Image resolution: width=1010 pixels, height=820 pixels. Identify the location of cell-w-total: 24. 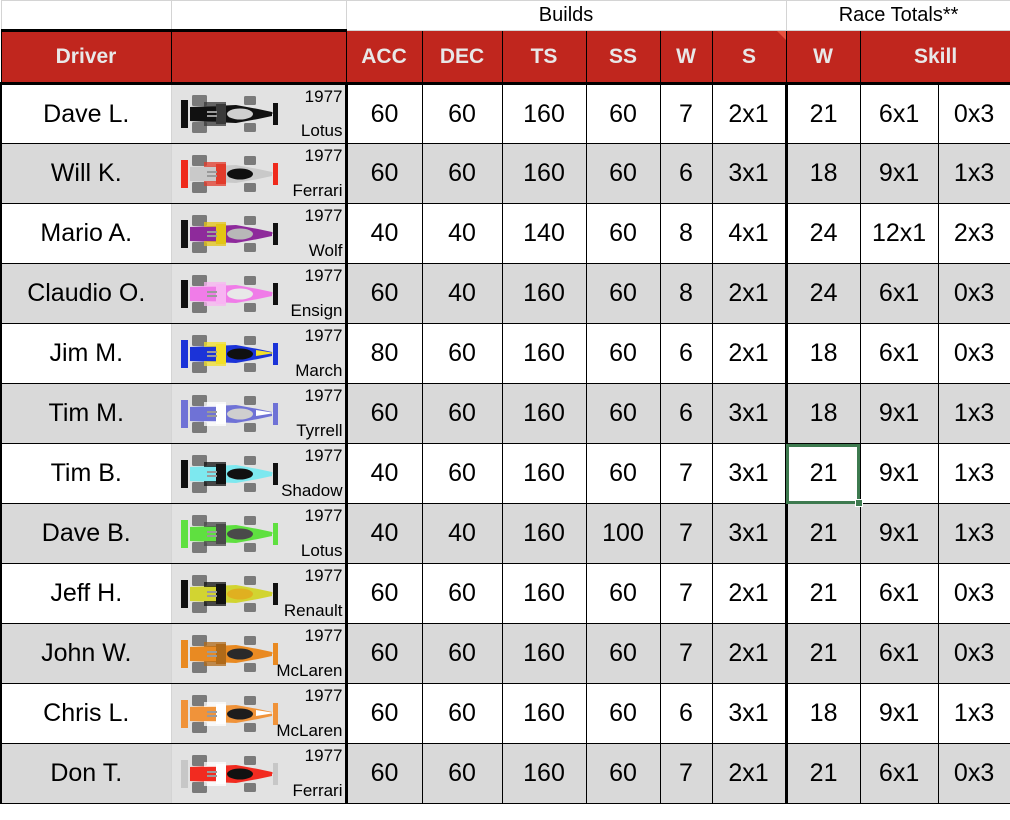
(823, 233).